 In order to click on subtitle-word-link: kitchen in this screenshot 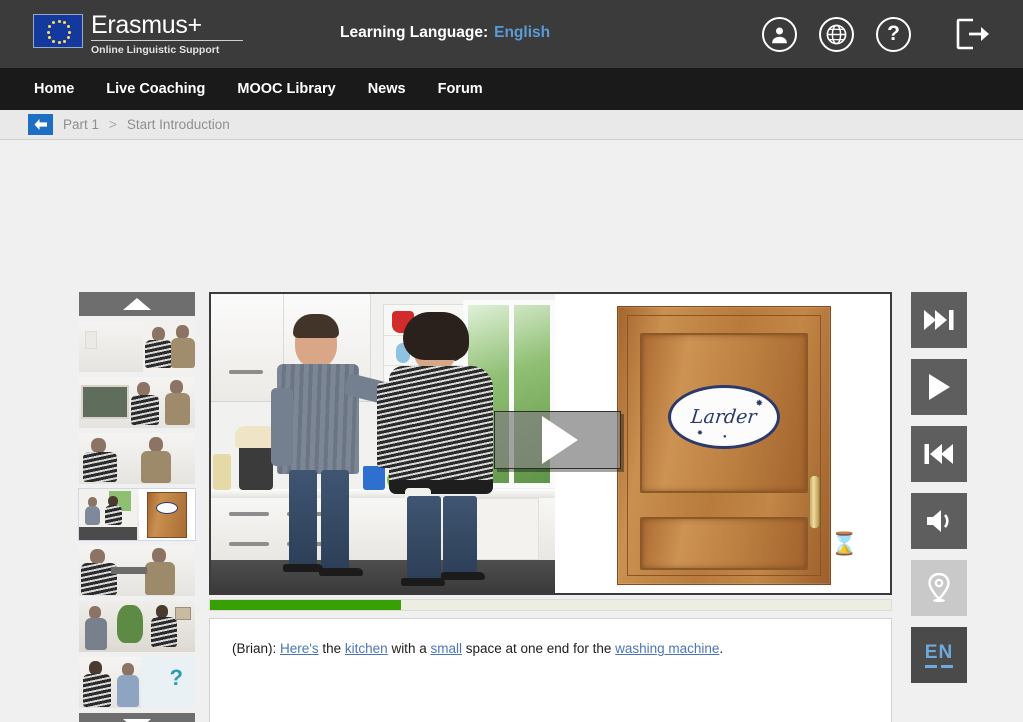, I will do `click(366, 648)`.